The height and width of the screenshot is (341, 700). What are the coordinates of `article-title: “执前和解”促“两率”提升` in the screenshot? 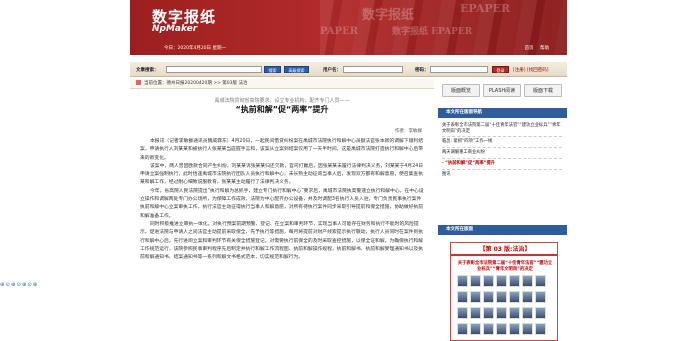 It's located at (282, 109).